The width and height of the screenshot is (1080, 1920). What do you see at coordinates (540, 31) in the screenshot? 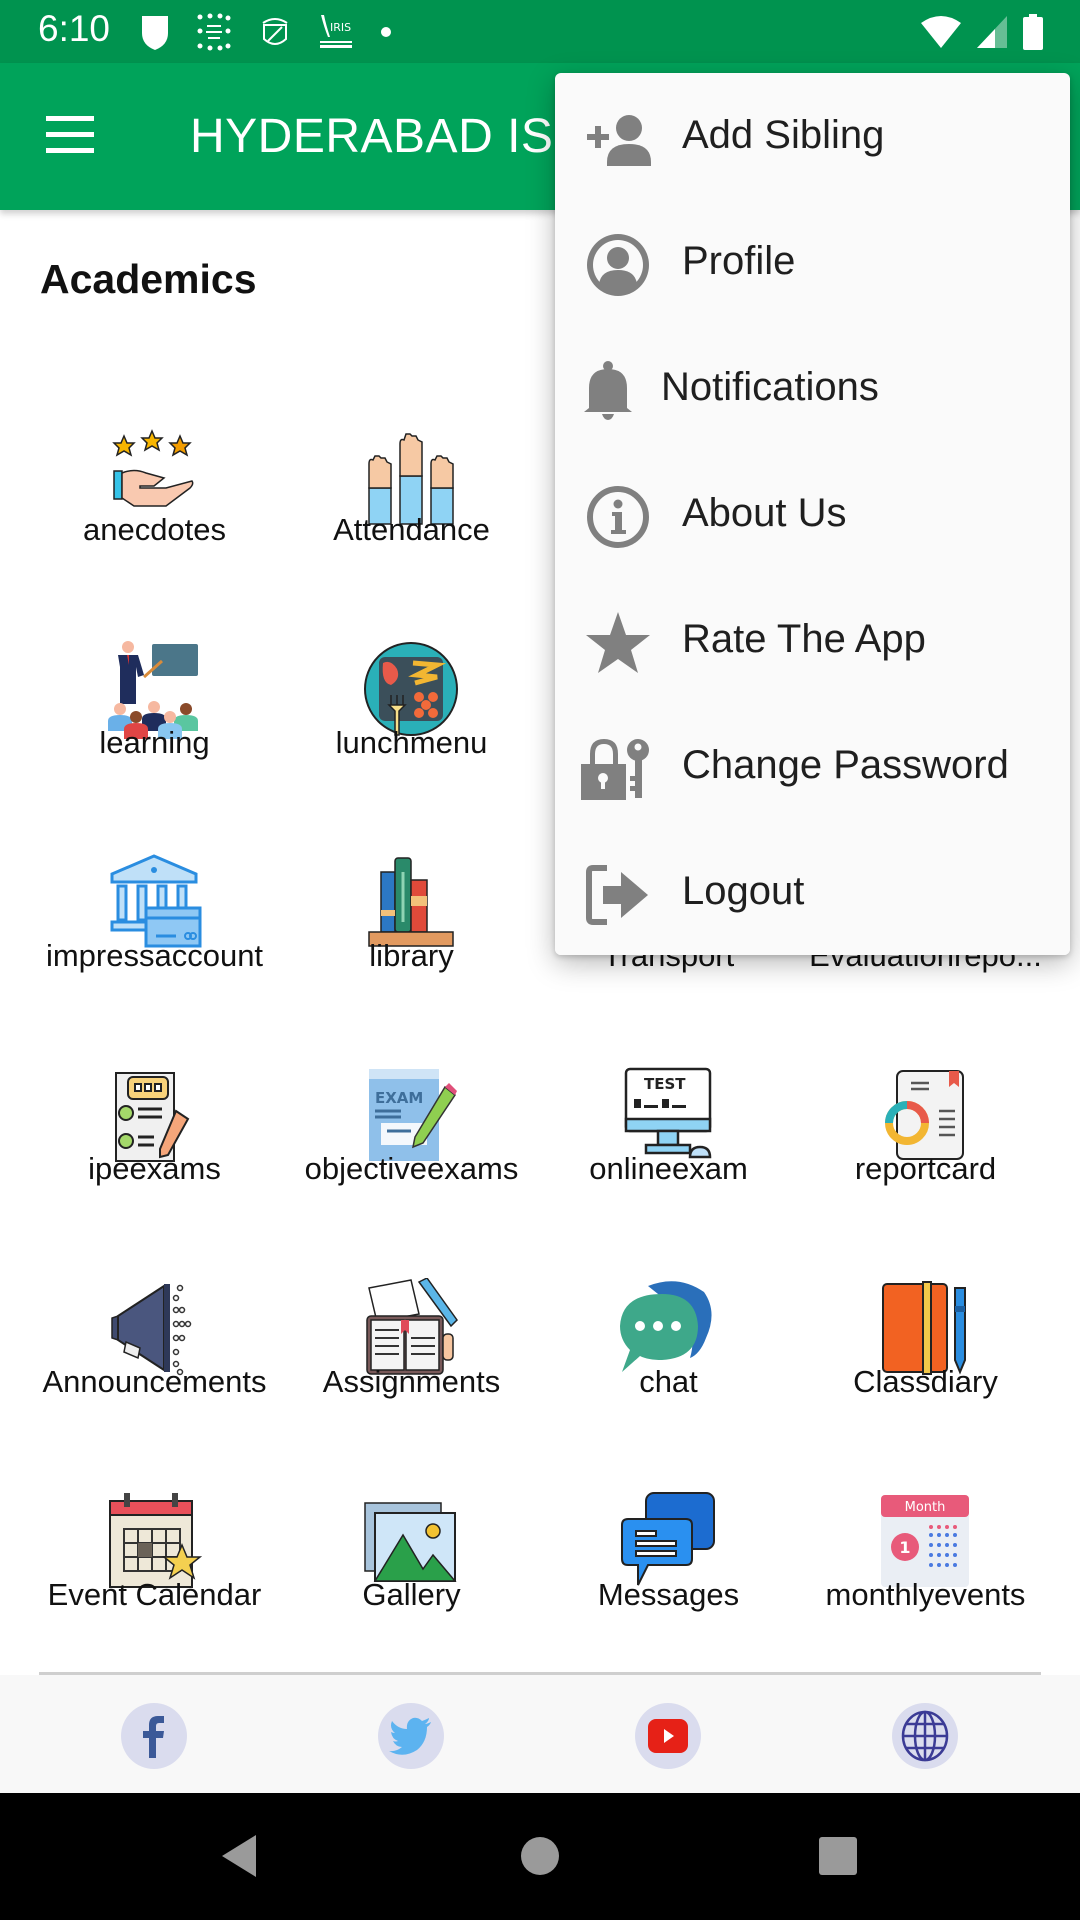
I see `status-bar: 6:10 IRIS` at bounding box center [540, 31].